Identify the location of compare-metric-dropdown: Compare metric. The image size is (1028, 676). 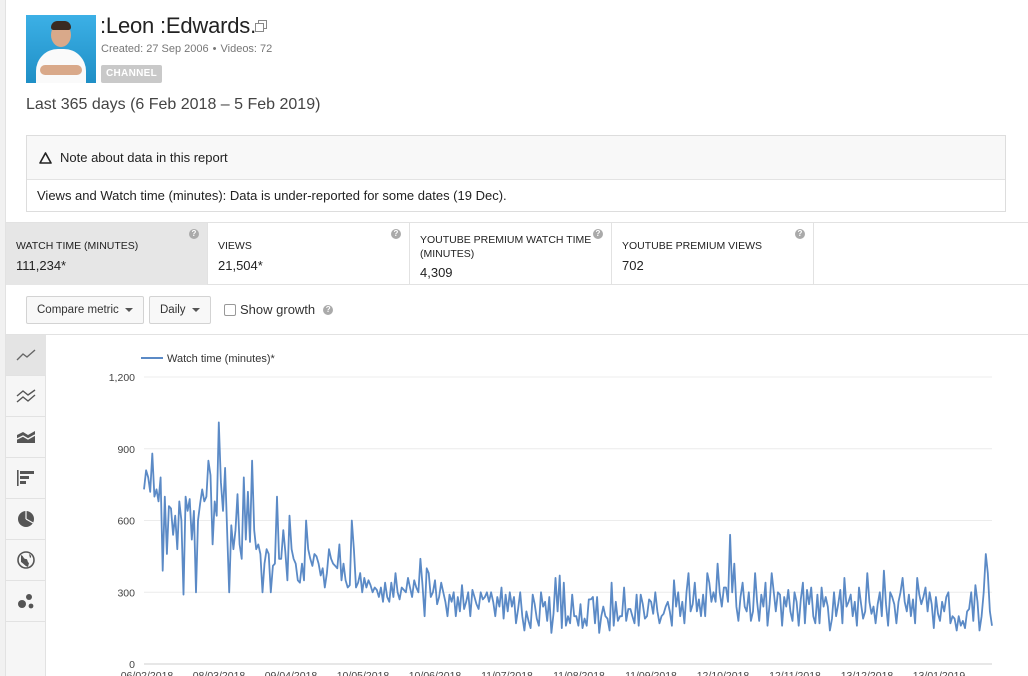
(85, 310).